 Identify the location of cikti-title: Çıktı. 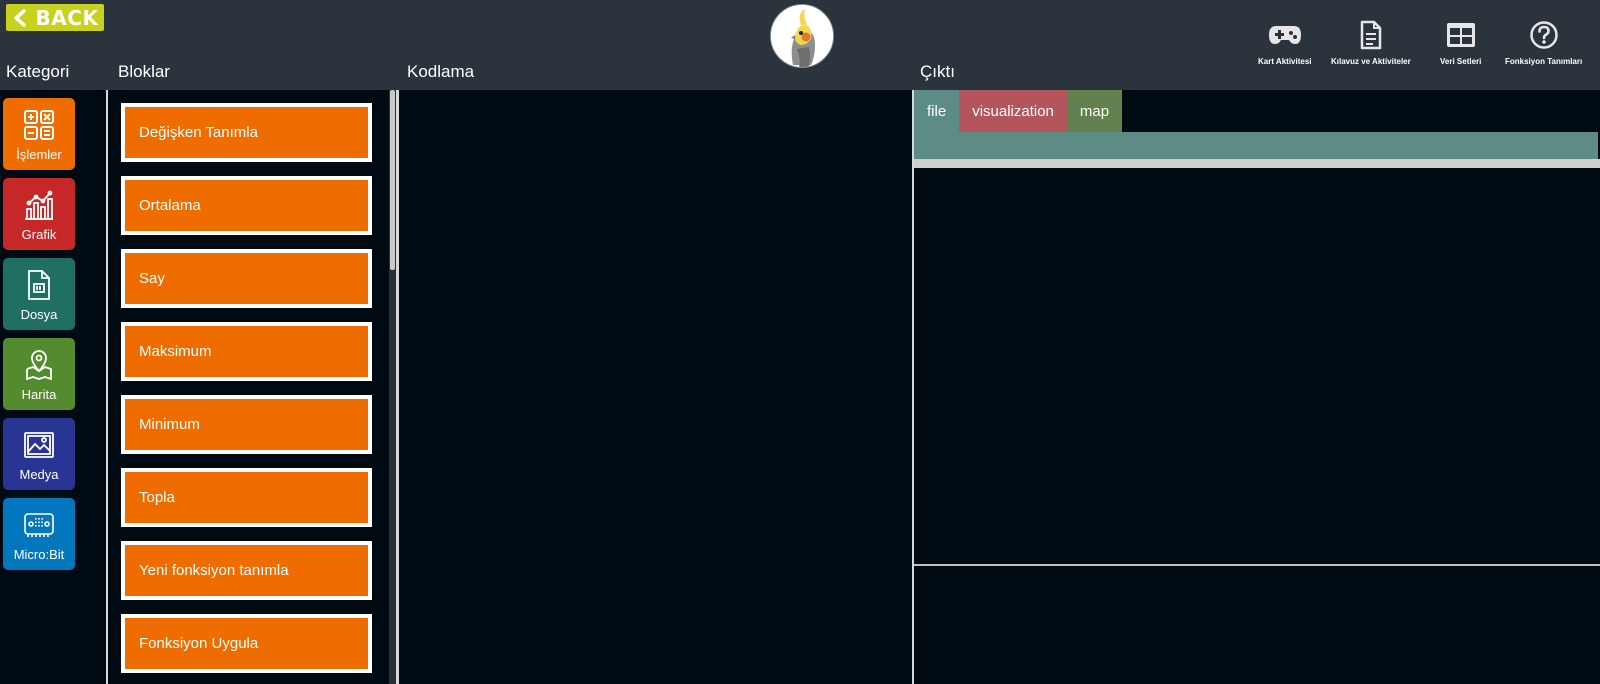
(937, 71).